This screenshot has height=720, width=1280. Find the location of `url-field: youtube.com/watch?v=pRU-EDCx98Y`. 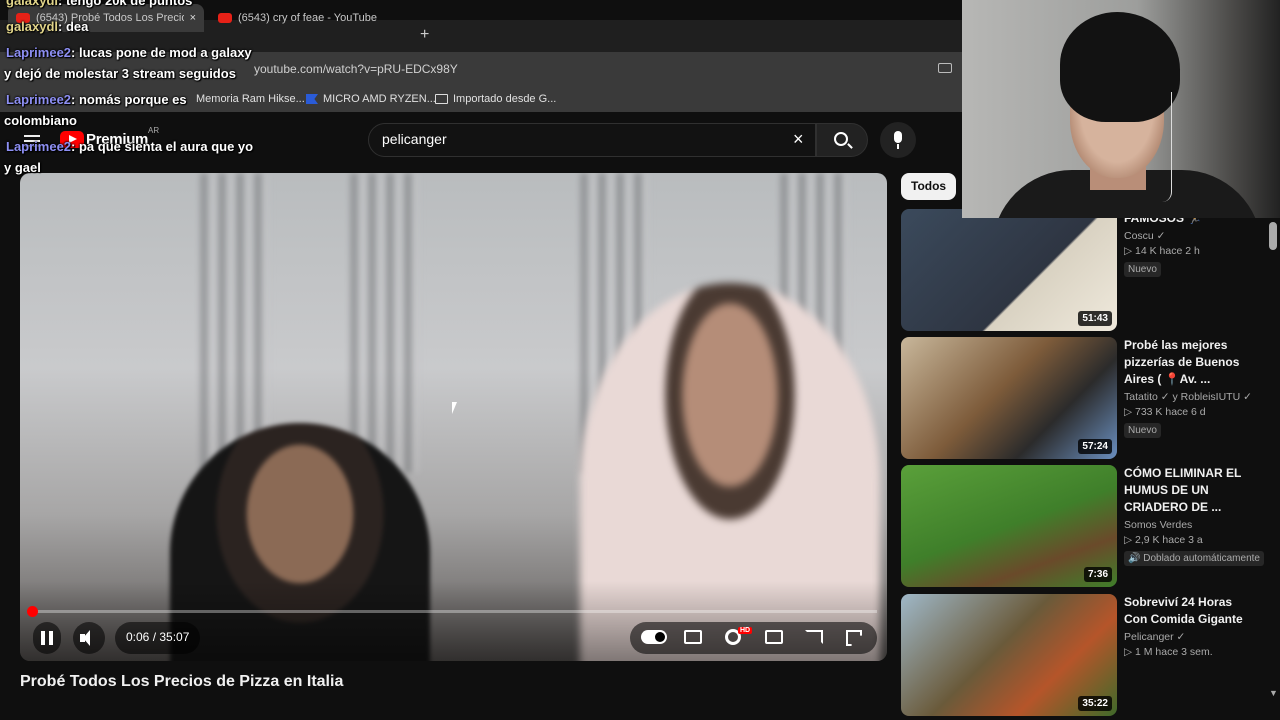

url-field: youtube.com/watch?v=pRU-EDCx98Y is located at coordinates (356, 69).